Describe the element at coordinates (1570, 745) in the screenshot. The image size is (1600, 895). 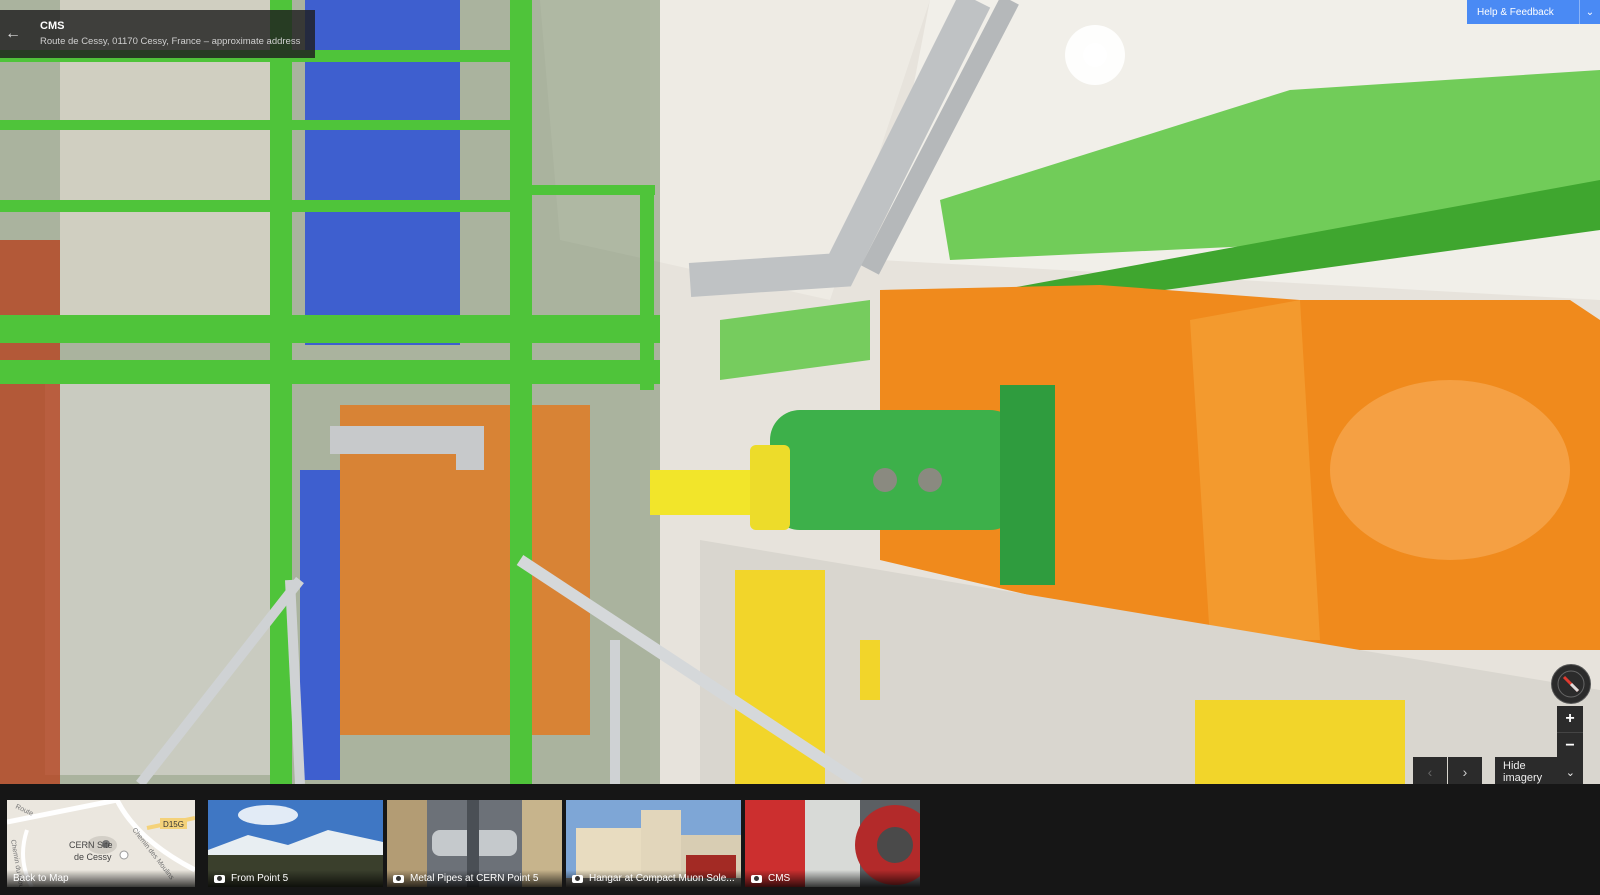
I see `zoom-out-button: −` at that location.